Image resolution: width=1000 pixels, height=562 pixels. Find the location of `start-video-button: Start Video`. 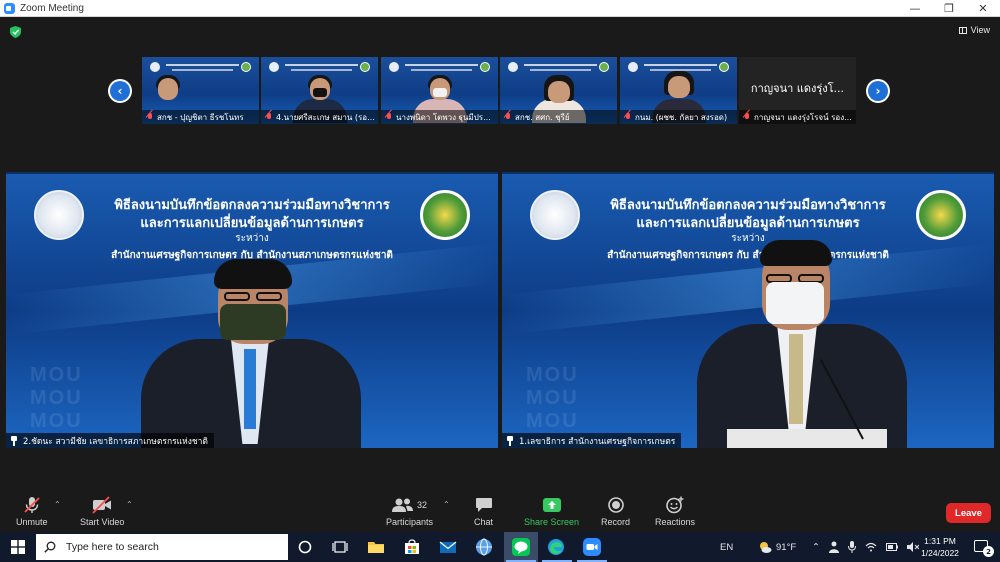

start-video-button: Start Video is located at coordinates (102, 511).